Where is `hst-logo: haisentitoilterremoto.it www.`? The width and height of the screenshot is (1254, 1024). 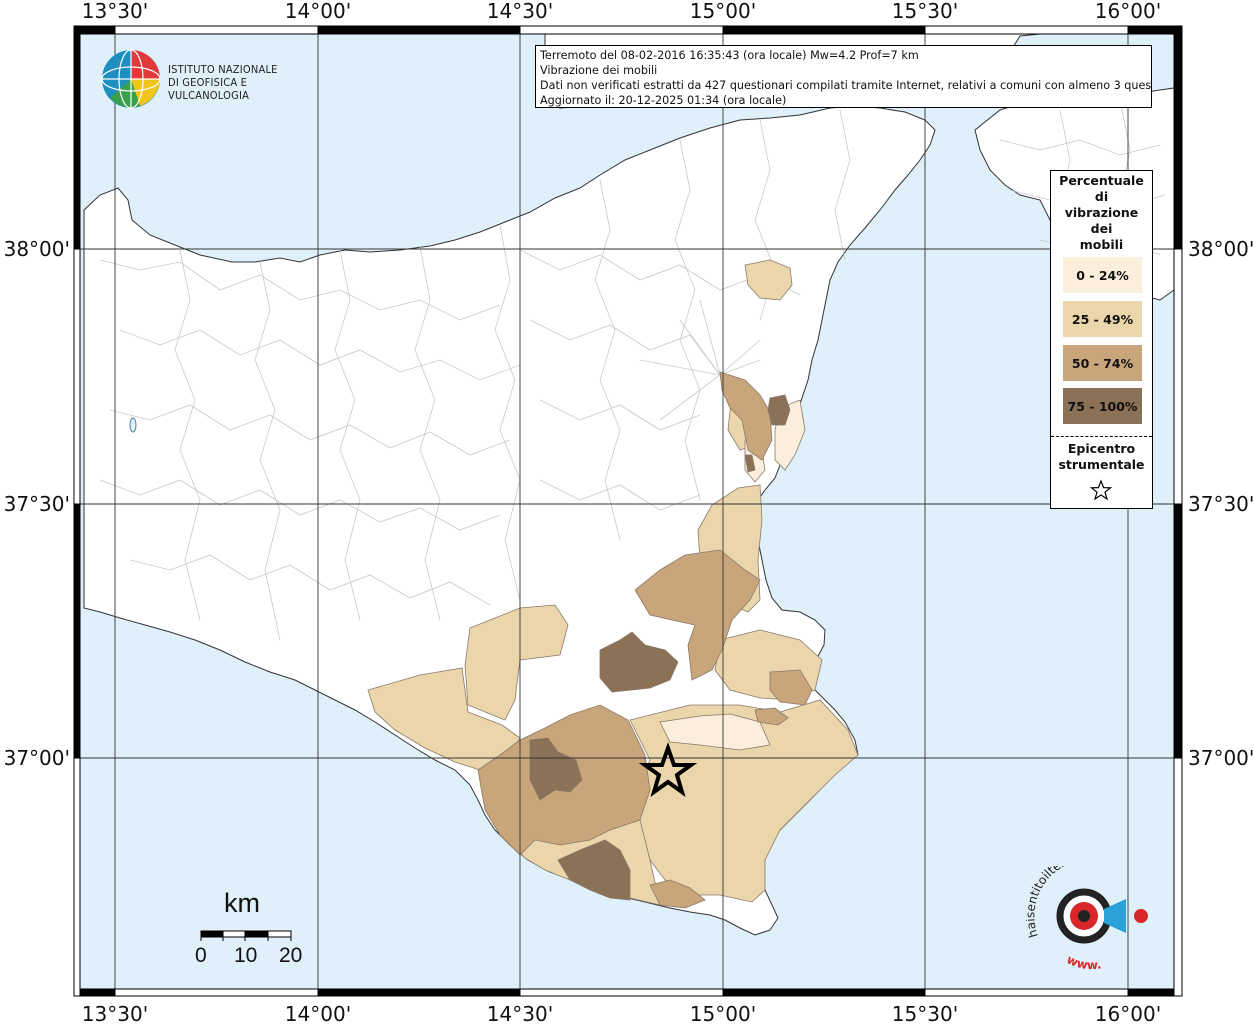 hst-logo: haisentitoilterremoto.it www. is located at coordinates (1094, 912).